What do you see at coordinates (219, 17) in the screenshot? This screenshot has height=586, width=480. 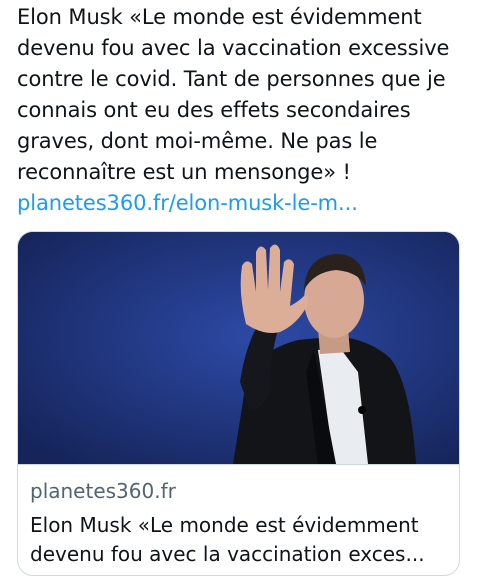 I see `tweet-text-line: Elon Musk «Le monde est évidemment` at bounding box center [219, 17].